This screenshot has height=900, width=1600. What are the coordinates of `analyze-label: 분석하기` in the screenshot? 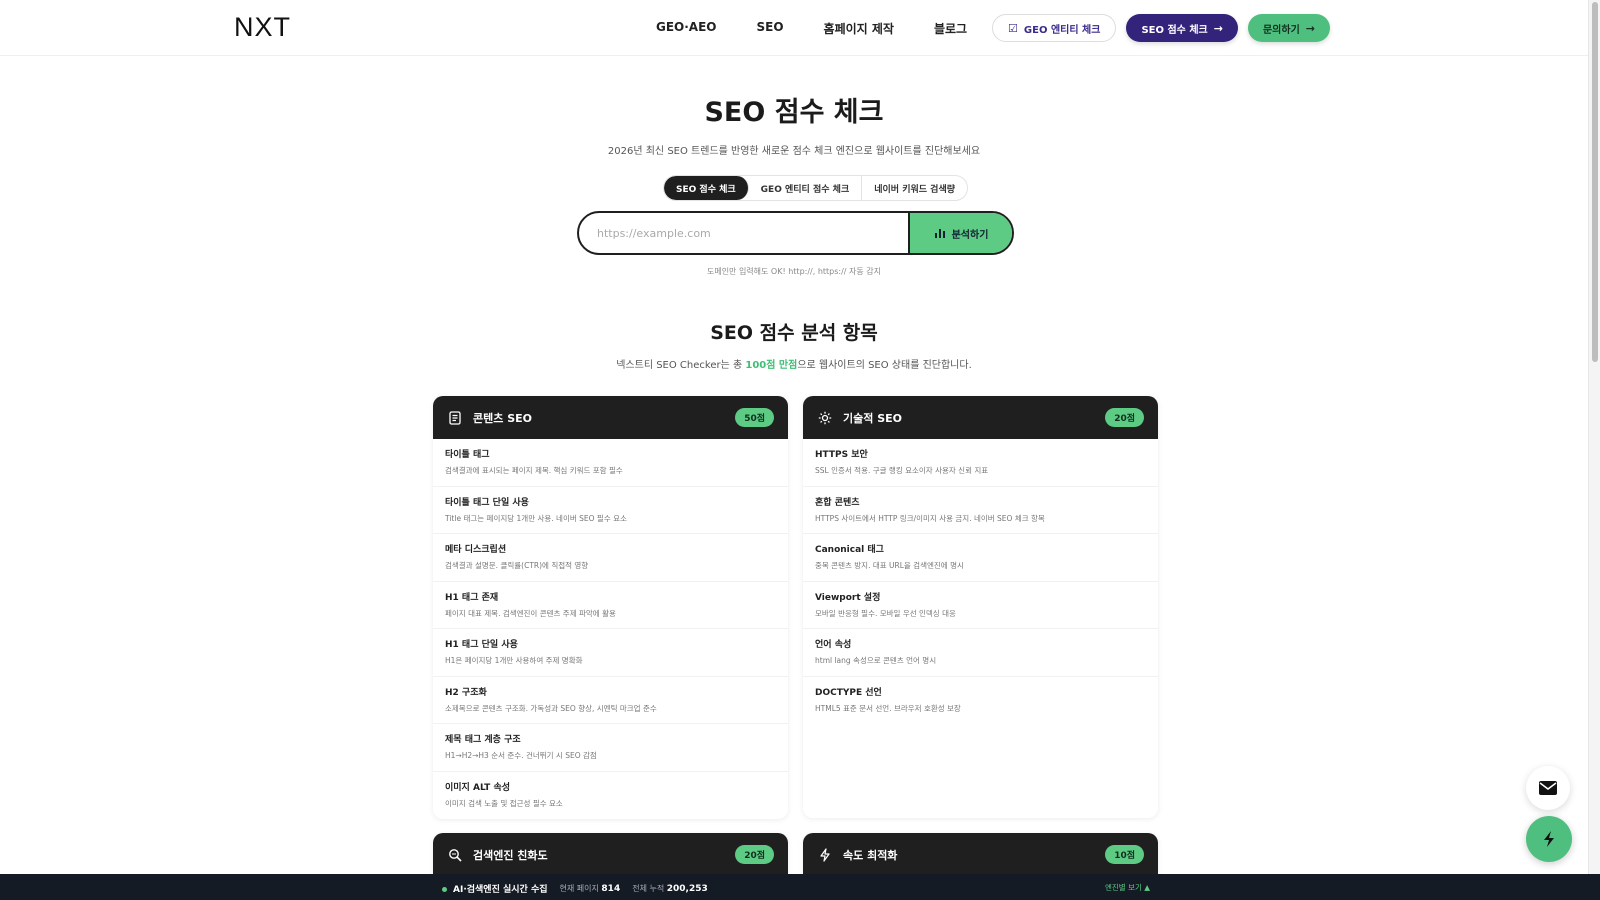 It's located at (970, 235).